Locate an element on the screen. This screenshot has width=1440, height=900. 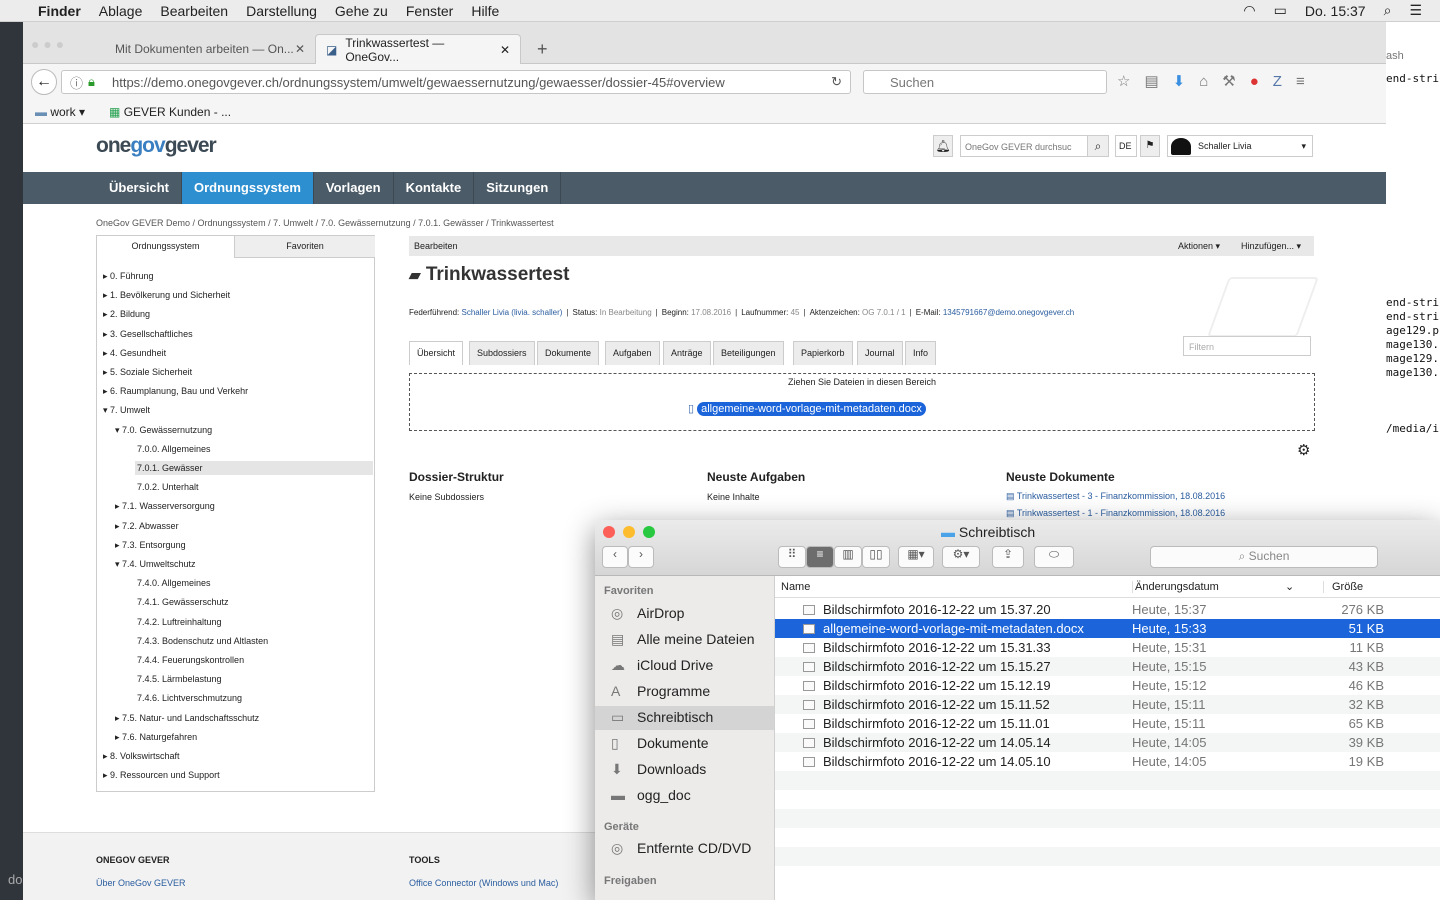
back-button: ‹ is located at coordinates (615, 557).